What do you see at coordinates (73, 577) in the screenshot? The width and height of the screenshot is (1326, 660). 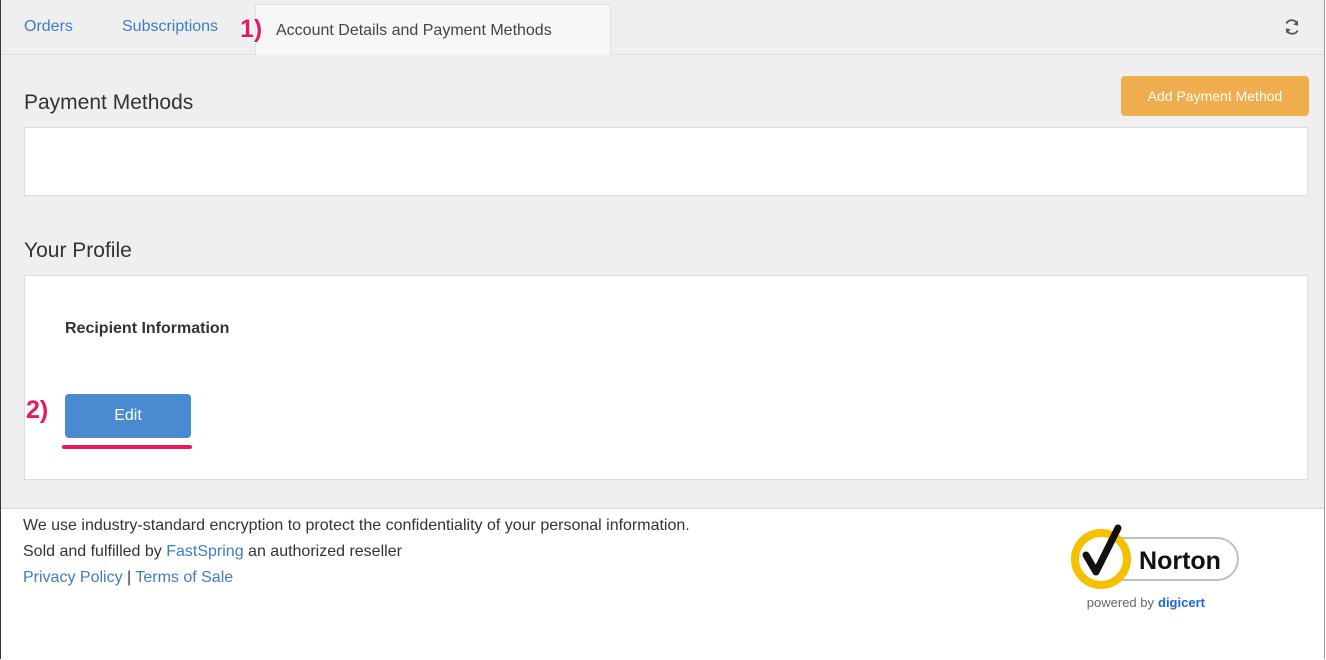 I see `privacy-policy-link: Privacy Policy` at bounding box center [73, 577].